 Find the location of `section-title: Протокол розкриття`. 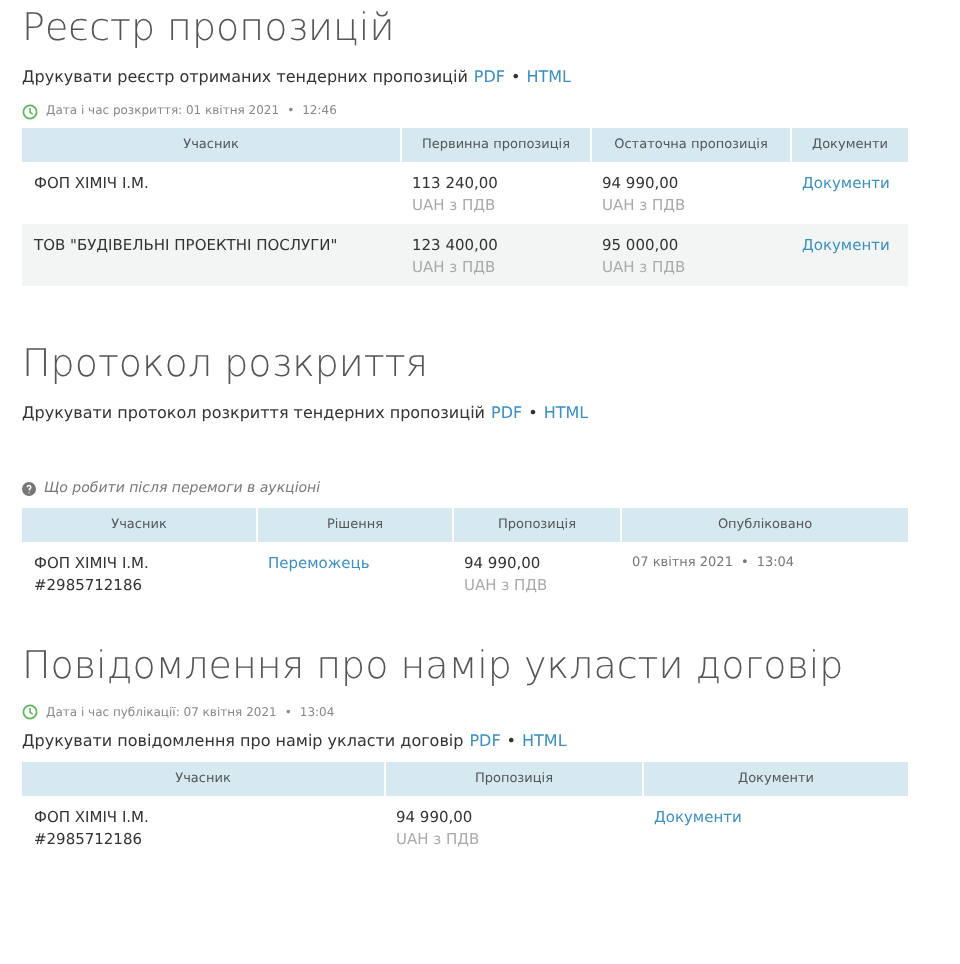

section-title: Протокол розкриття is located at coordinates (226, 365).